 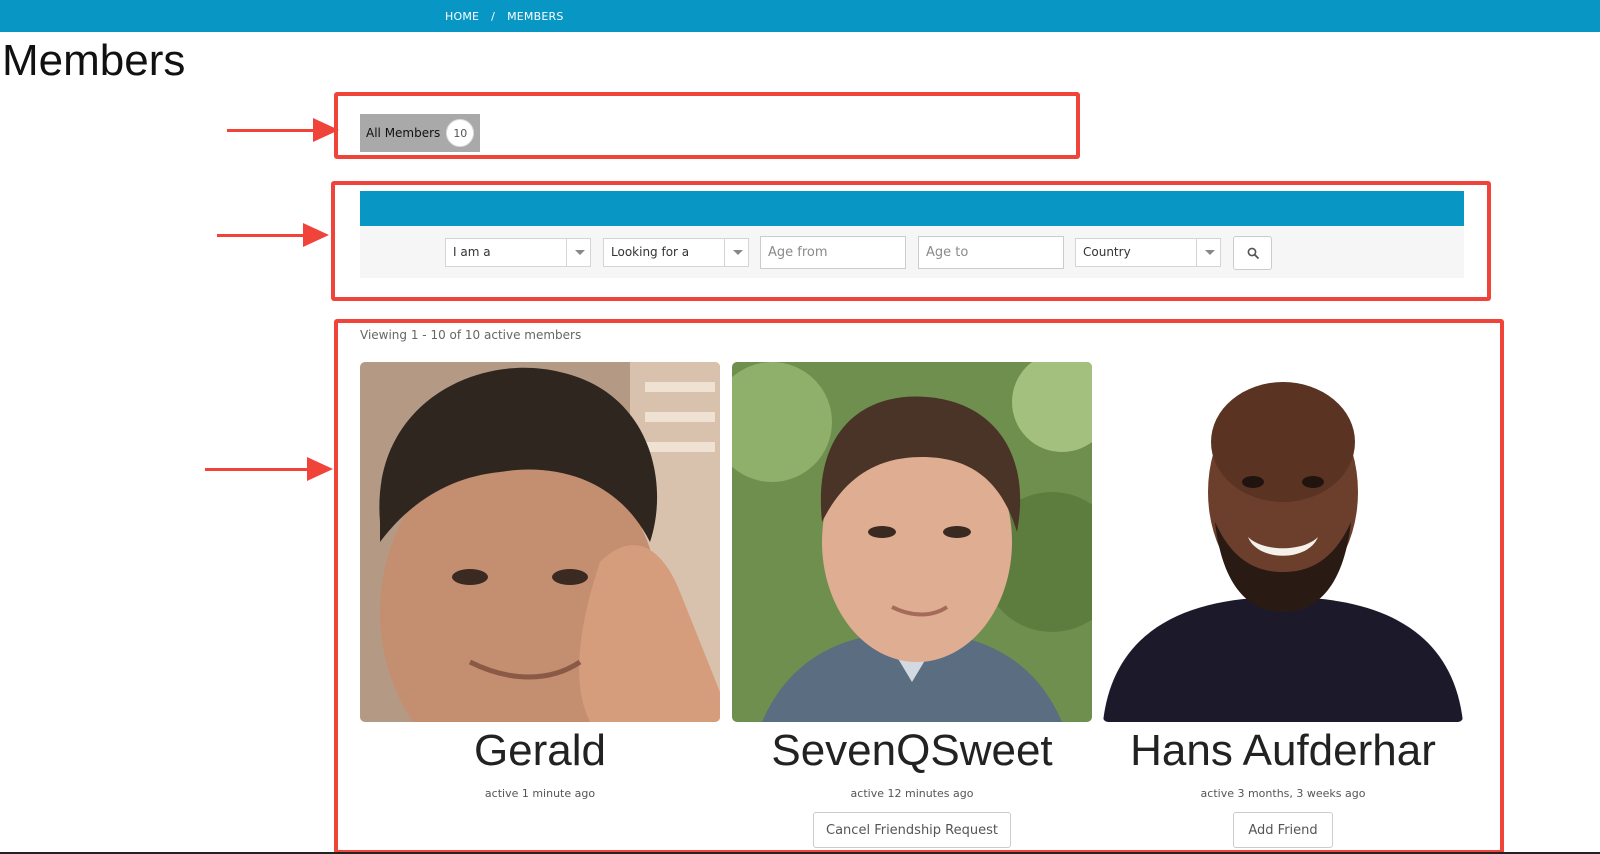 What do you see at coordinates (540, 793) in the screenshot?
I see `member-last-active: active 1 minute ago` at bounding box center [540, 793].